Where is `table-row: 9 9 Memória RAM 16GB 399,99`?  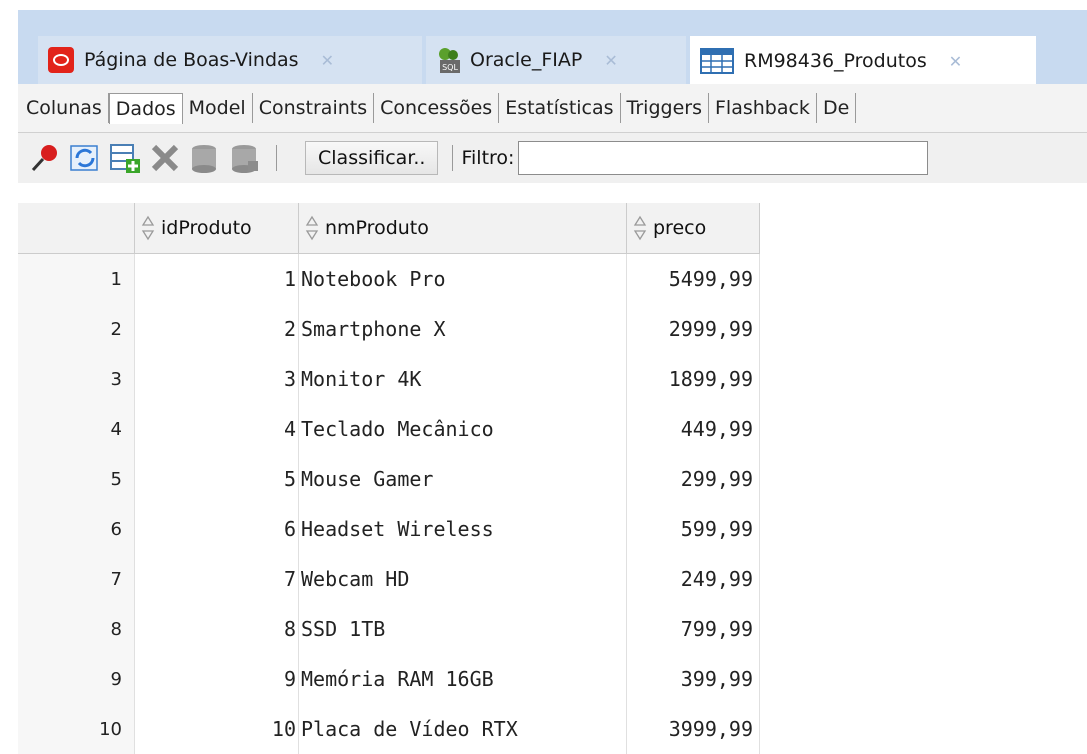
table-row: 9 9 Memória RAM 16GB 399,99 is located at coordinates (389, 679).